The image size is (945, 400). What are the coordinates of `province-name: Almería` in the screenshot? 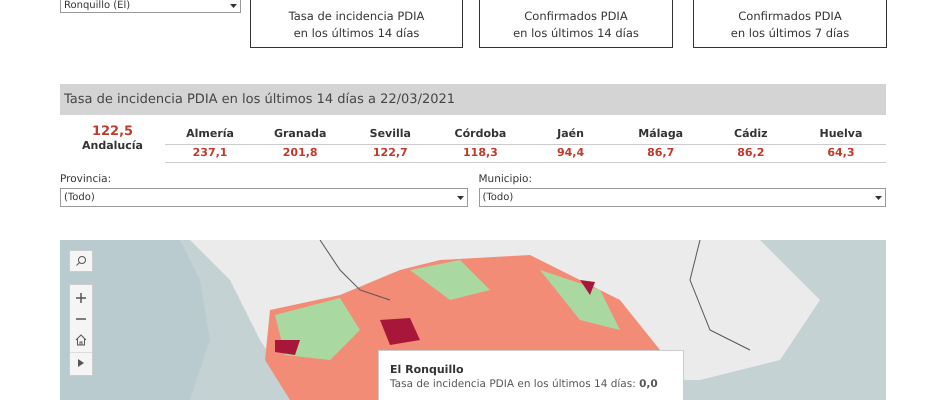 It's located at (210, 134).